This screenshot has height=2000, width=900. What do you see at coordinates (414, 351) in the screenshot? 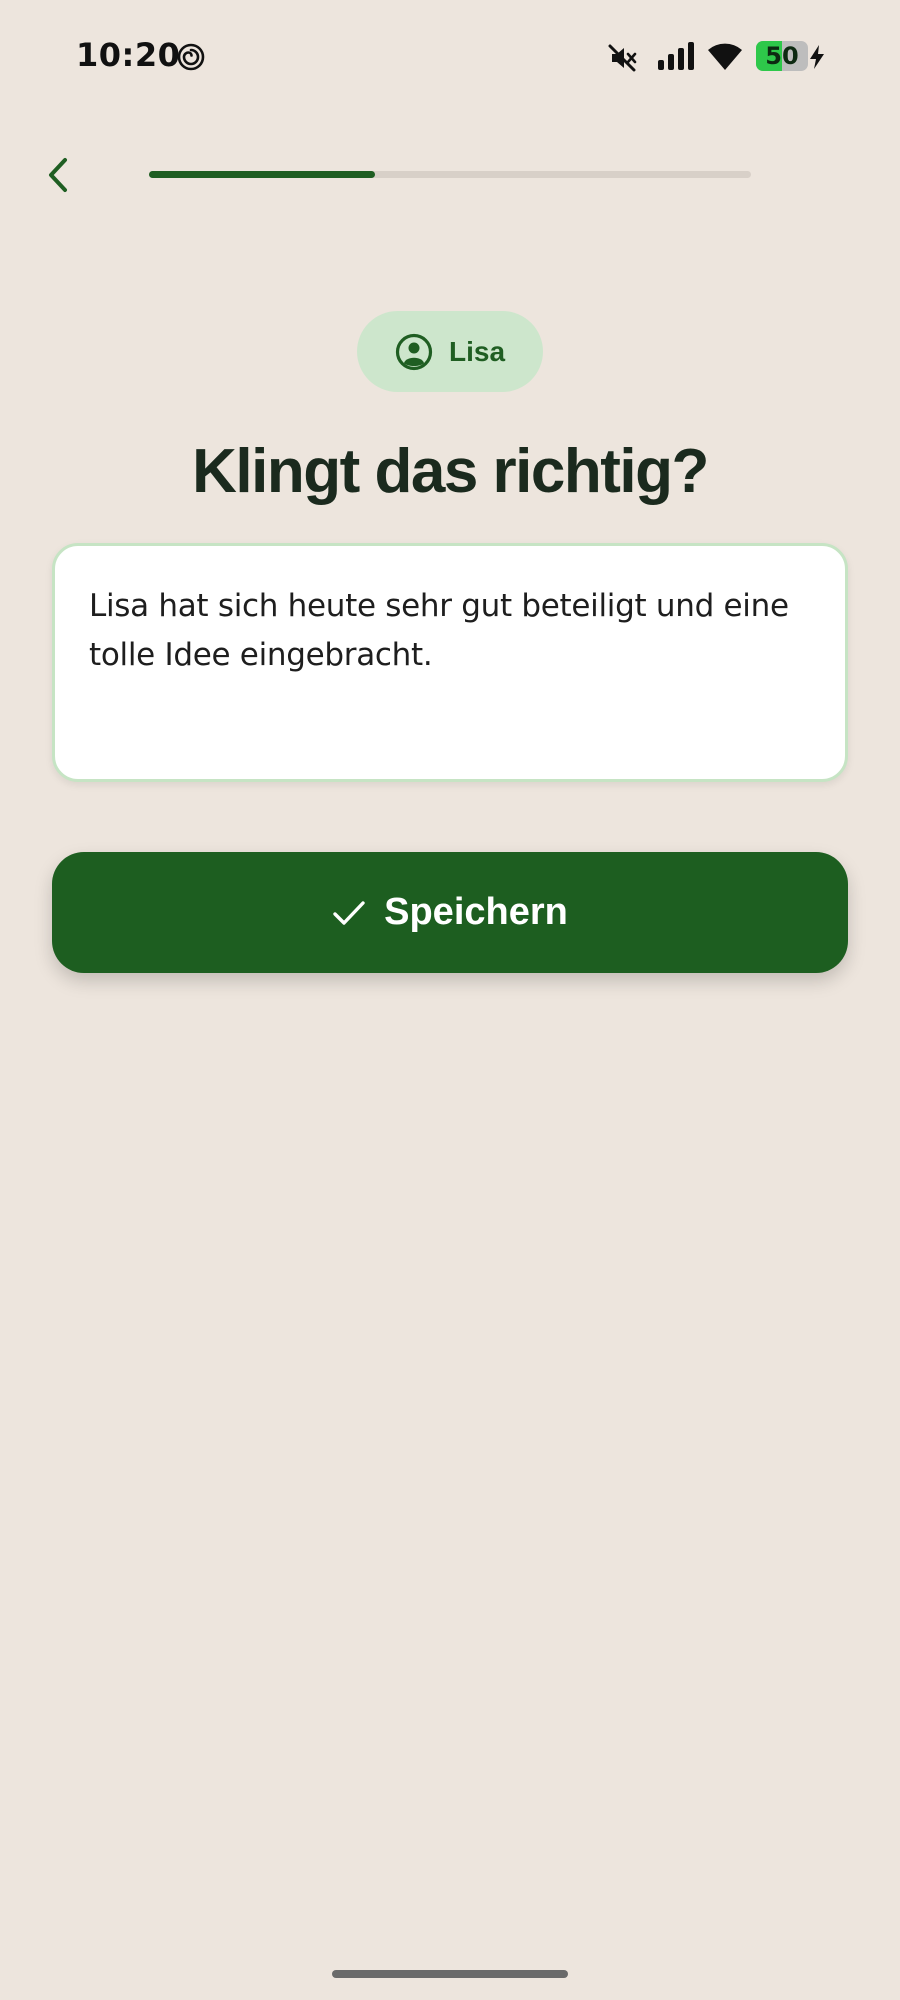
I see `user-circle-icon` at bounding box center [414, 351].